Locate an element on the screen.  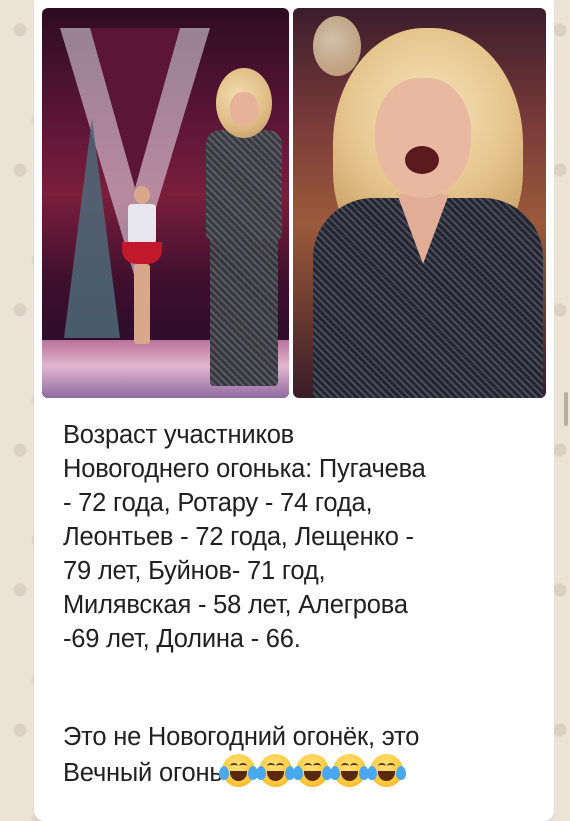
message-text-2-line-1: Это не Новогодний огонёк, это is located at coordinates (241, 737).